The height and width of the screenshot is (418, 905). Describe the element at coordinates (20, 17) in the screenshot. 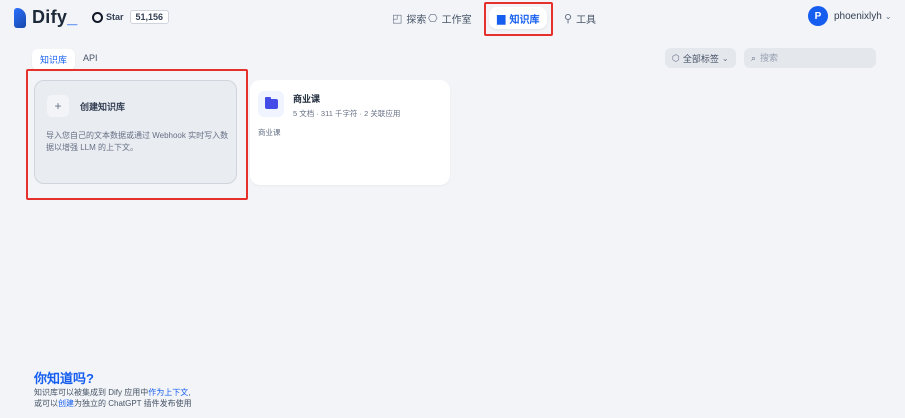

I see `logo-mark-icon` at that location.